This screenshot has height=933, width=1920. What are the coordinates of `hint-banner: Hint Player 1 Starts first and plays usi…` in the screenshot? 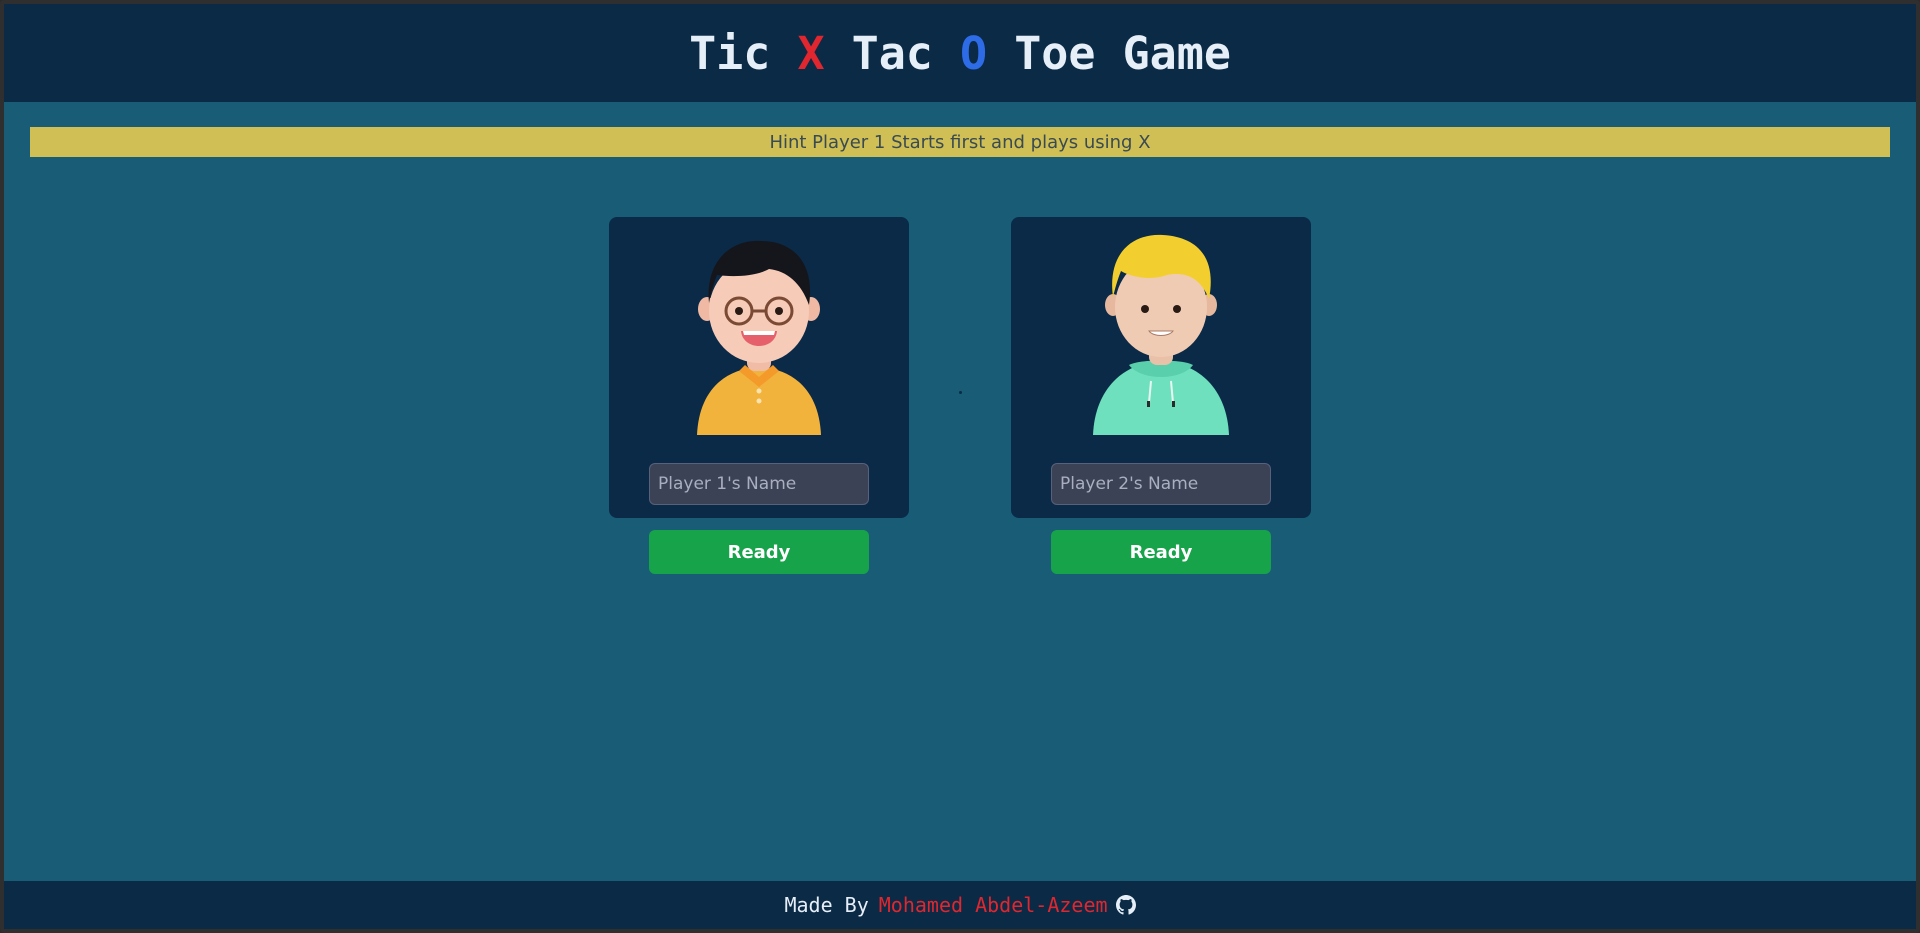 It's located at (960, 142).